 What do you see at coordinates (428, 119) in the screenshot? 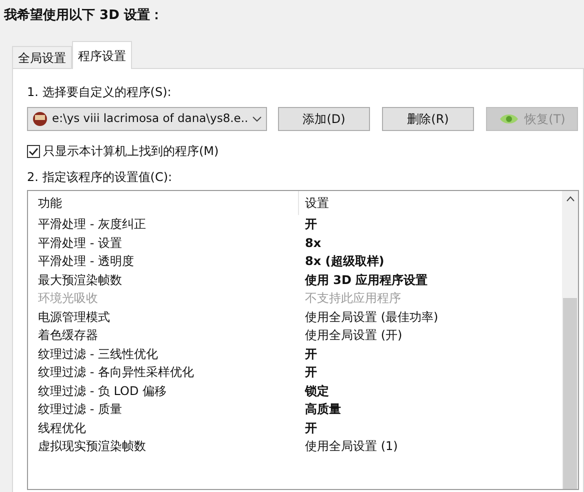
I see `action-button: 删除(R)` at bounding box center [428, 119].